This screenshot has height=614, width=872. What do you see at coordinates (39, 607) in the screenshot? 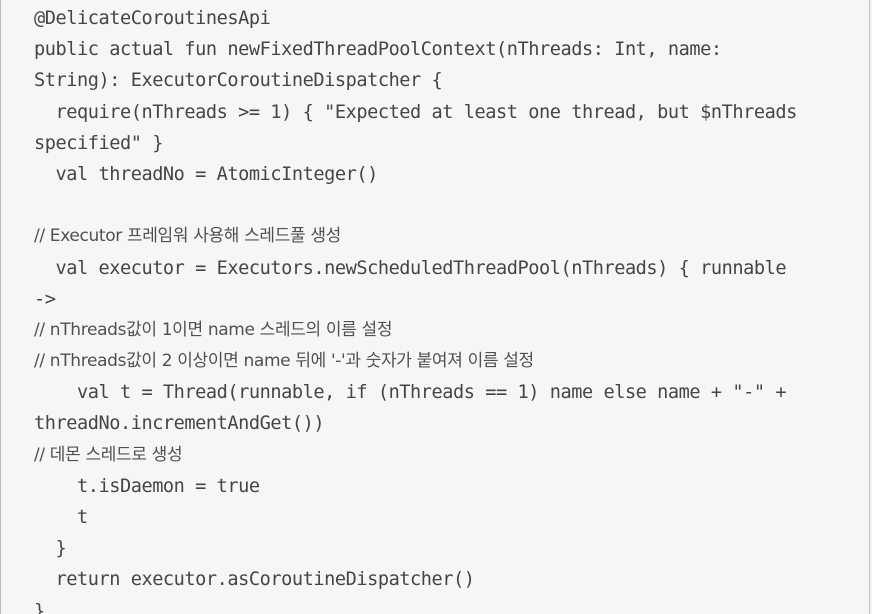
I see `code-line-close-function: }` at bounding box center [39, 607].